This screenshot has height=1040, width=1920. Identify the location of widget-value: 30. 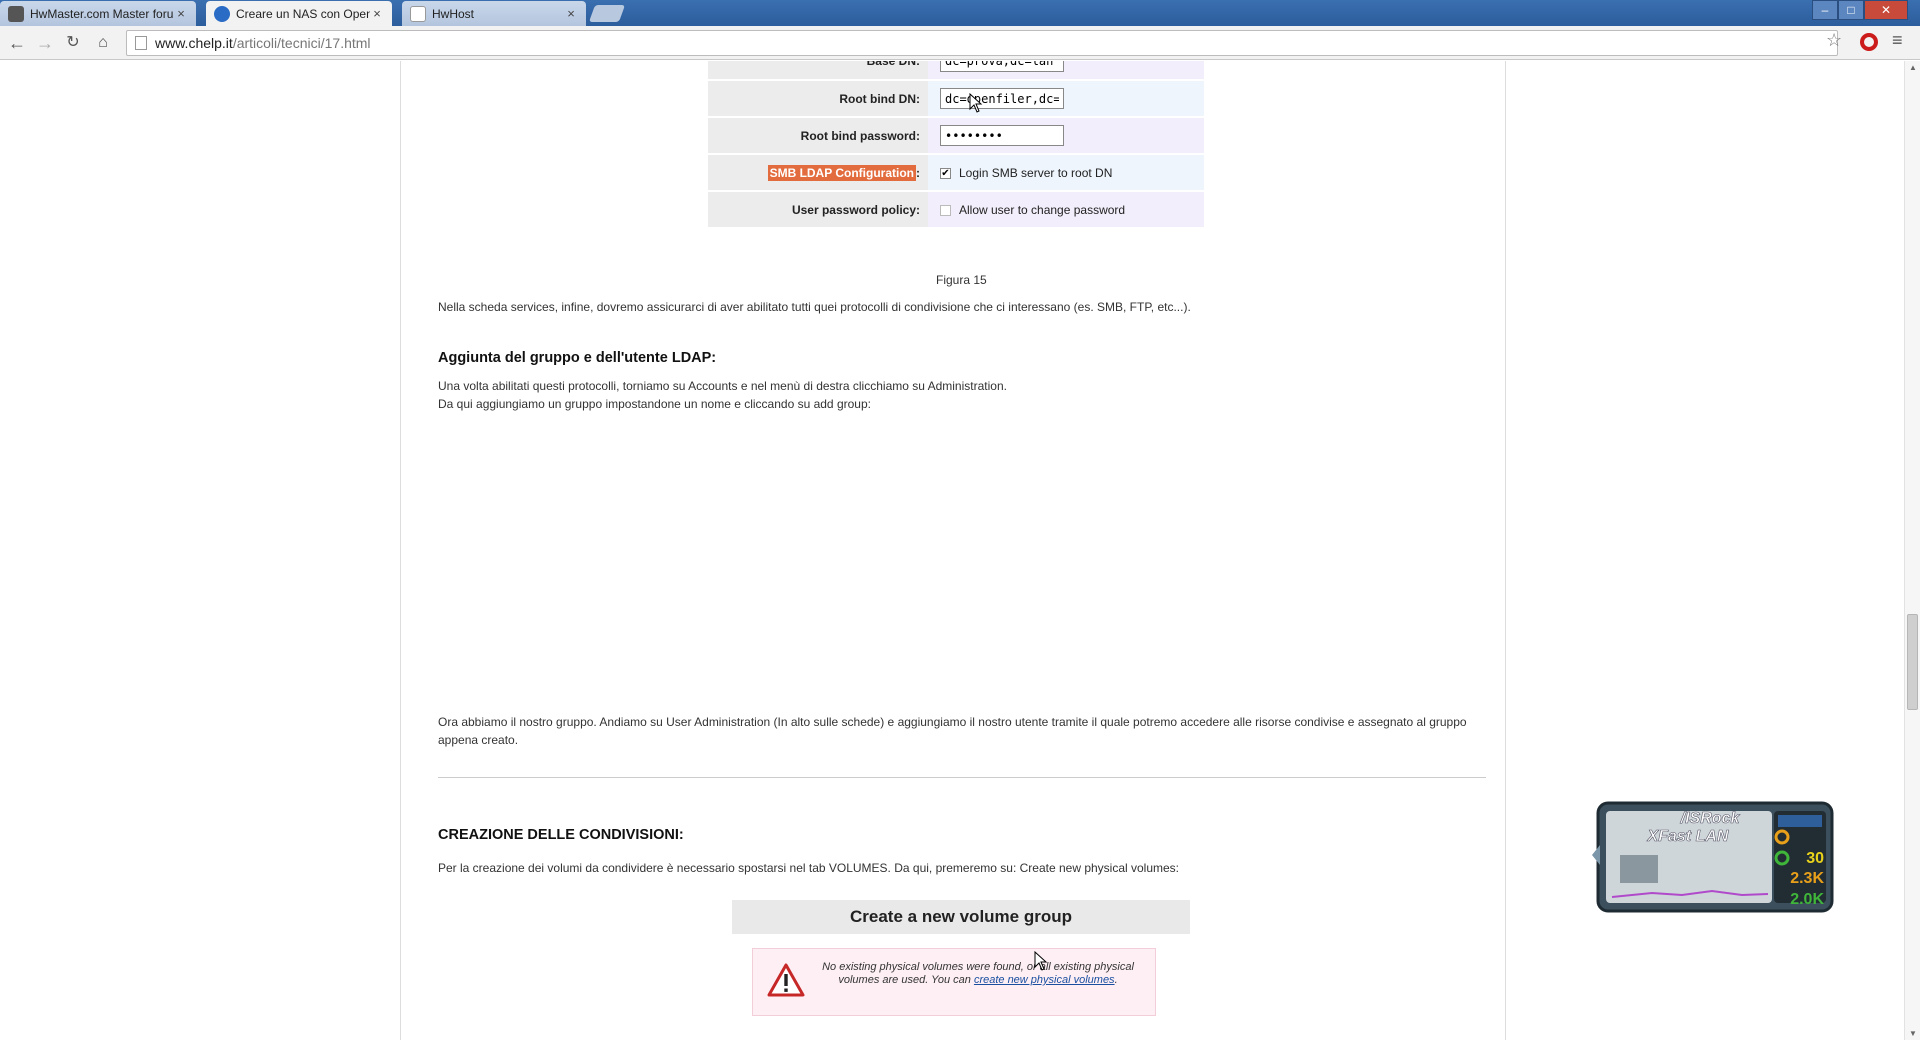
(1815, 858).